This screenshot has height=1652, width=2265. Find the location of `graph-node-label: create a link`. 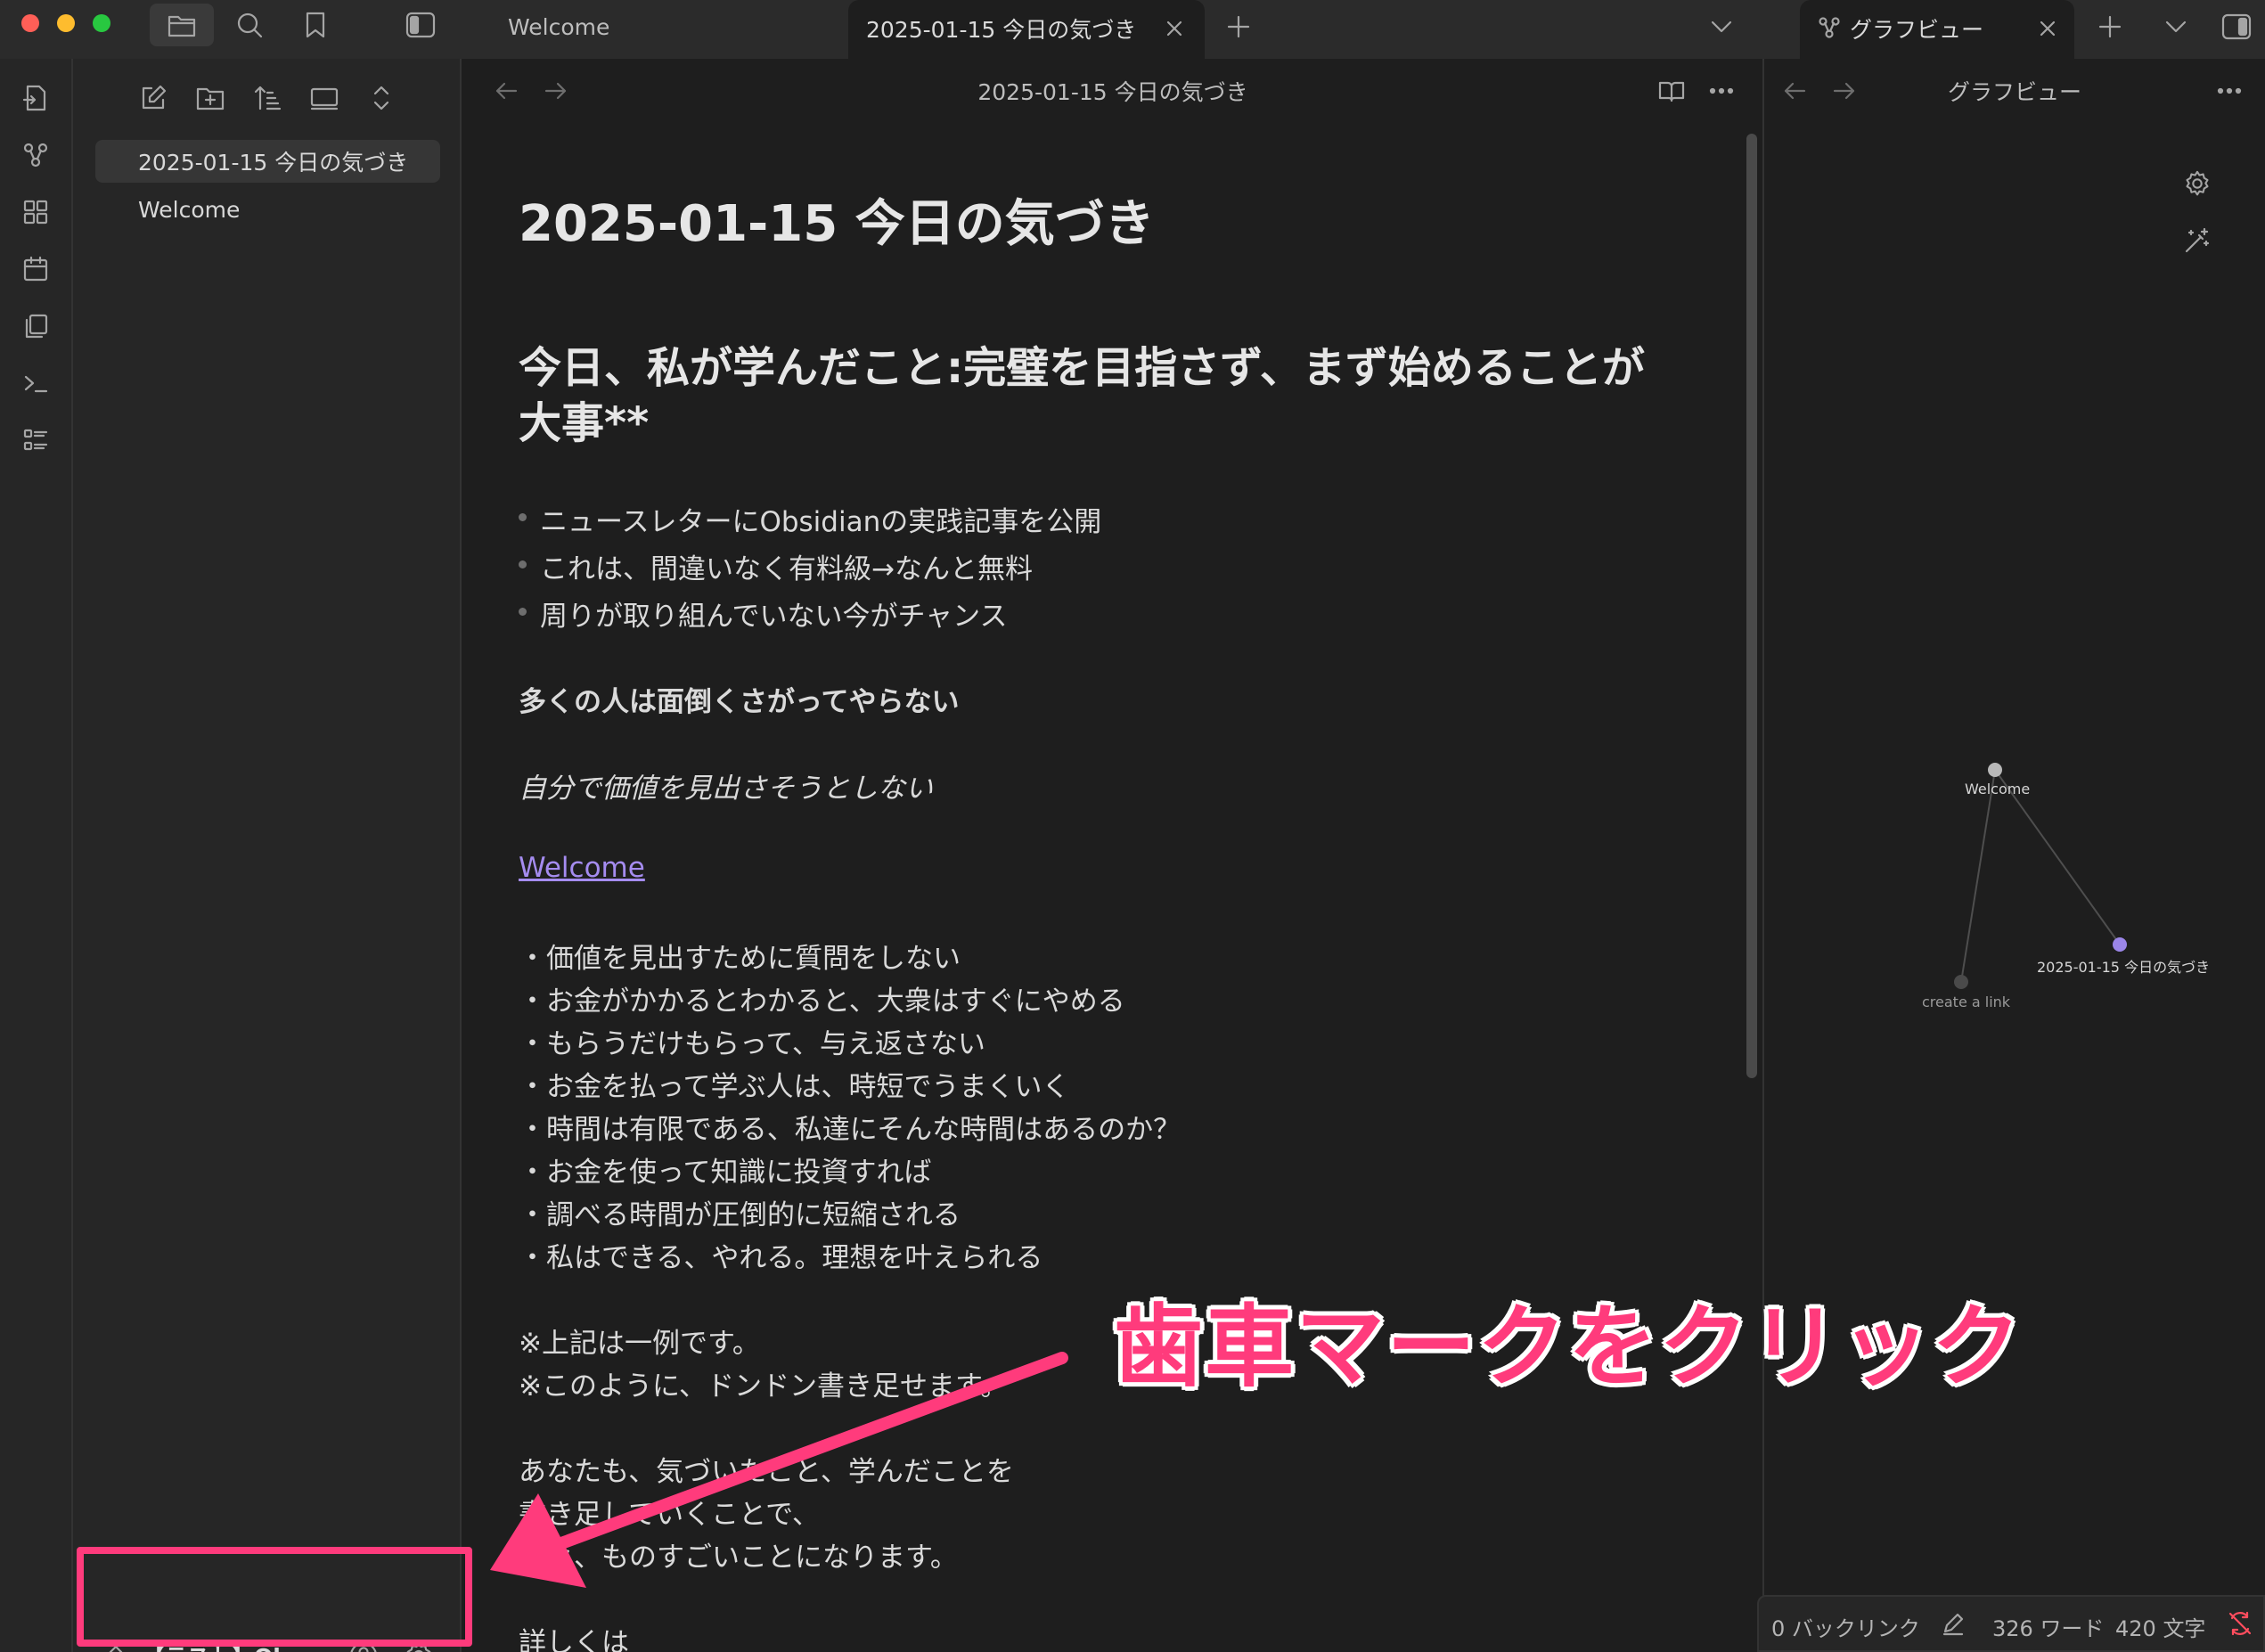

graph-node-label: create a link is located at coordinates (1966, 1002).